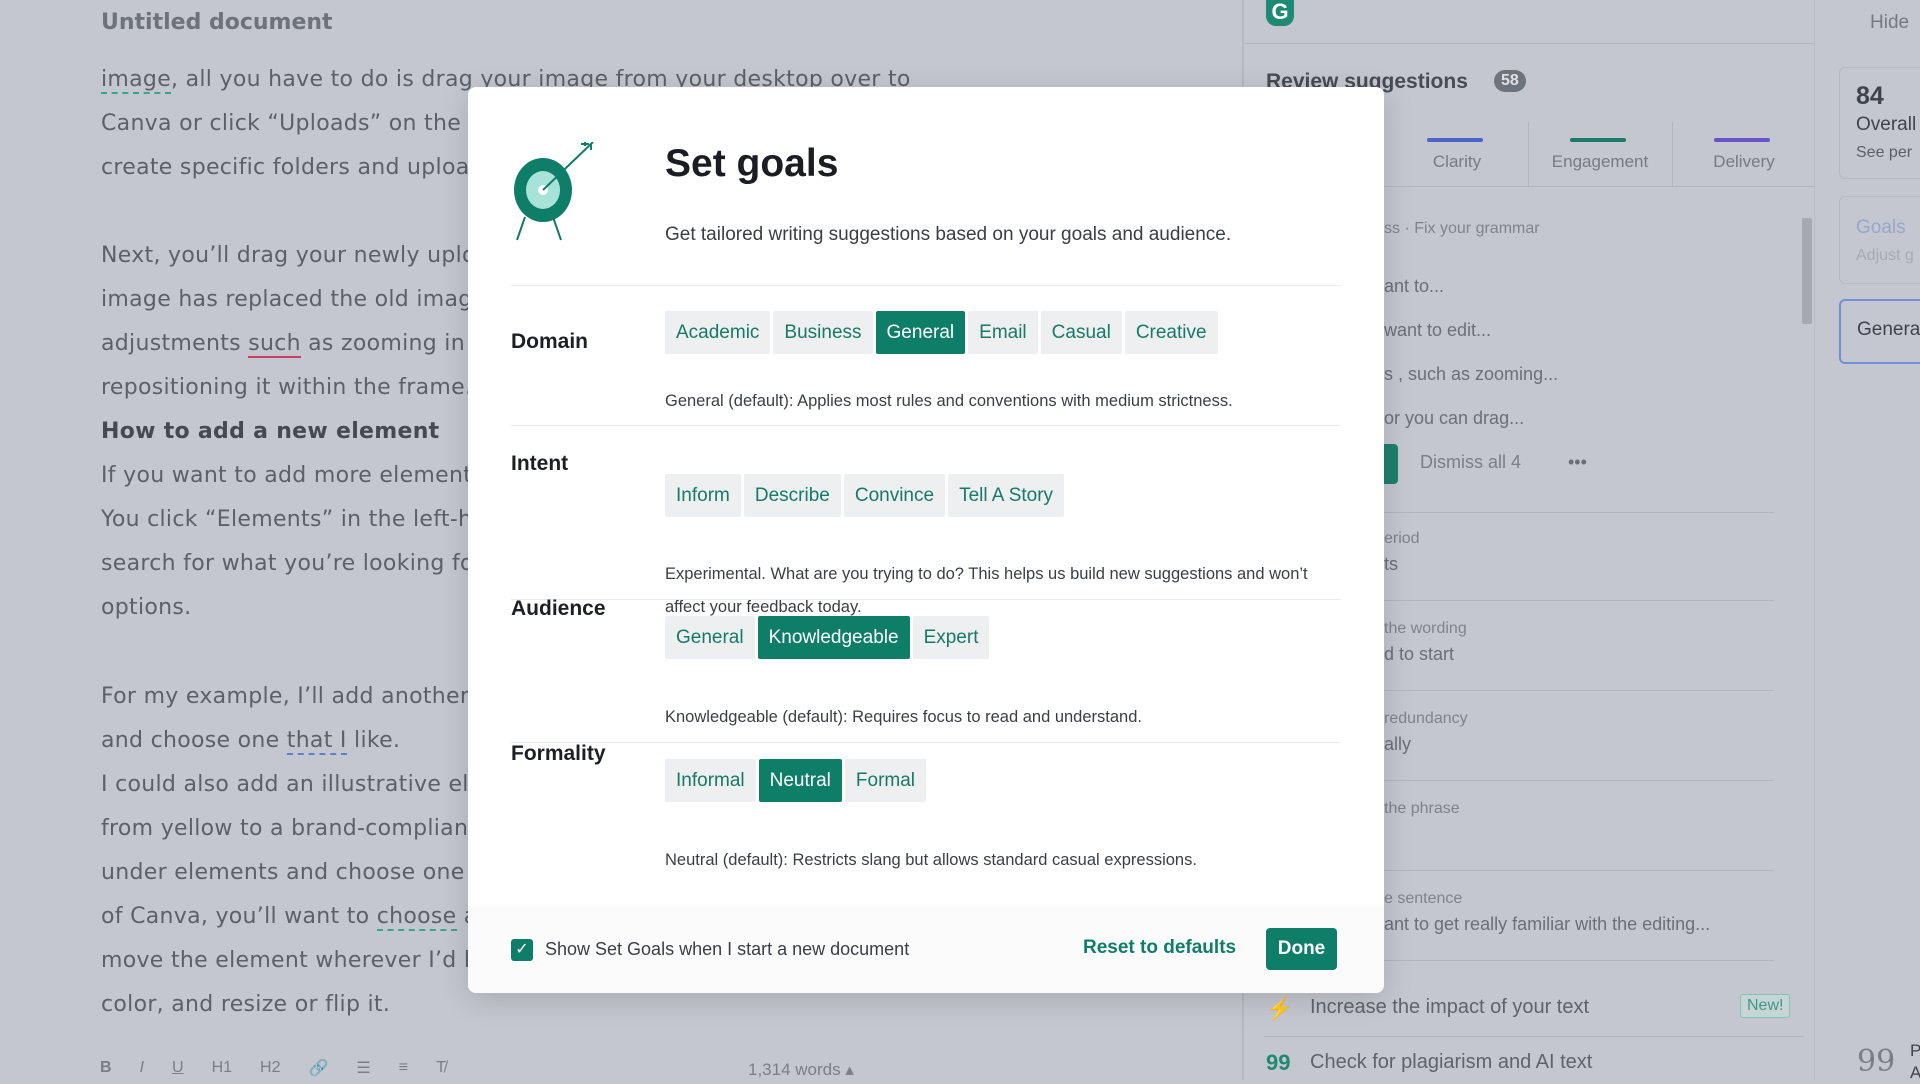 The image size is (1920, 1084). Describe the element at coordinates (1397, 744) in the screenshot. I see `suggestion-card-text: ally` at that location.